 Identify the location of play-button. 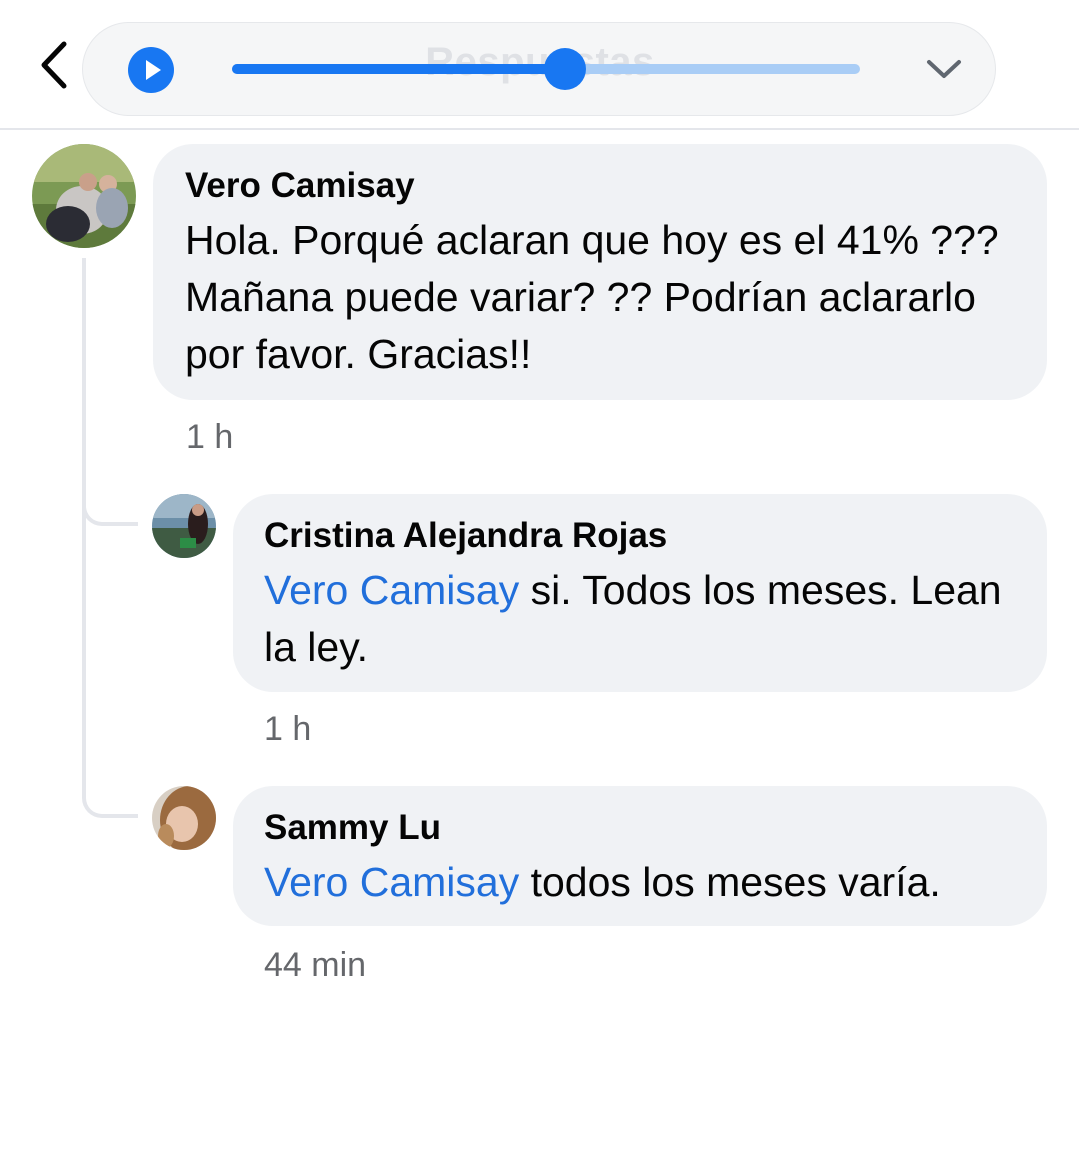
(151, 70).